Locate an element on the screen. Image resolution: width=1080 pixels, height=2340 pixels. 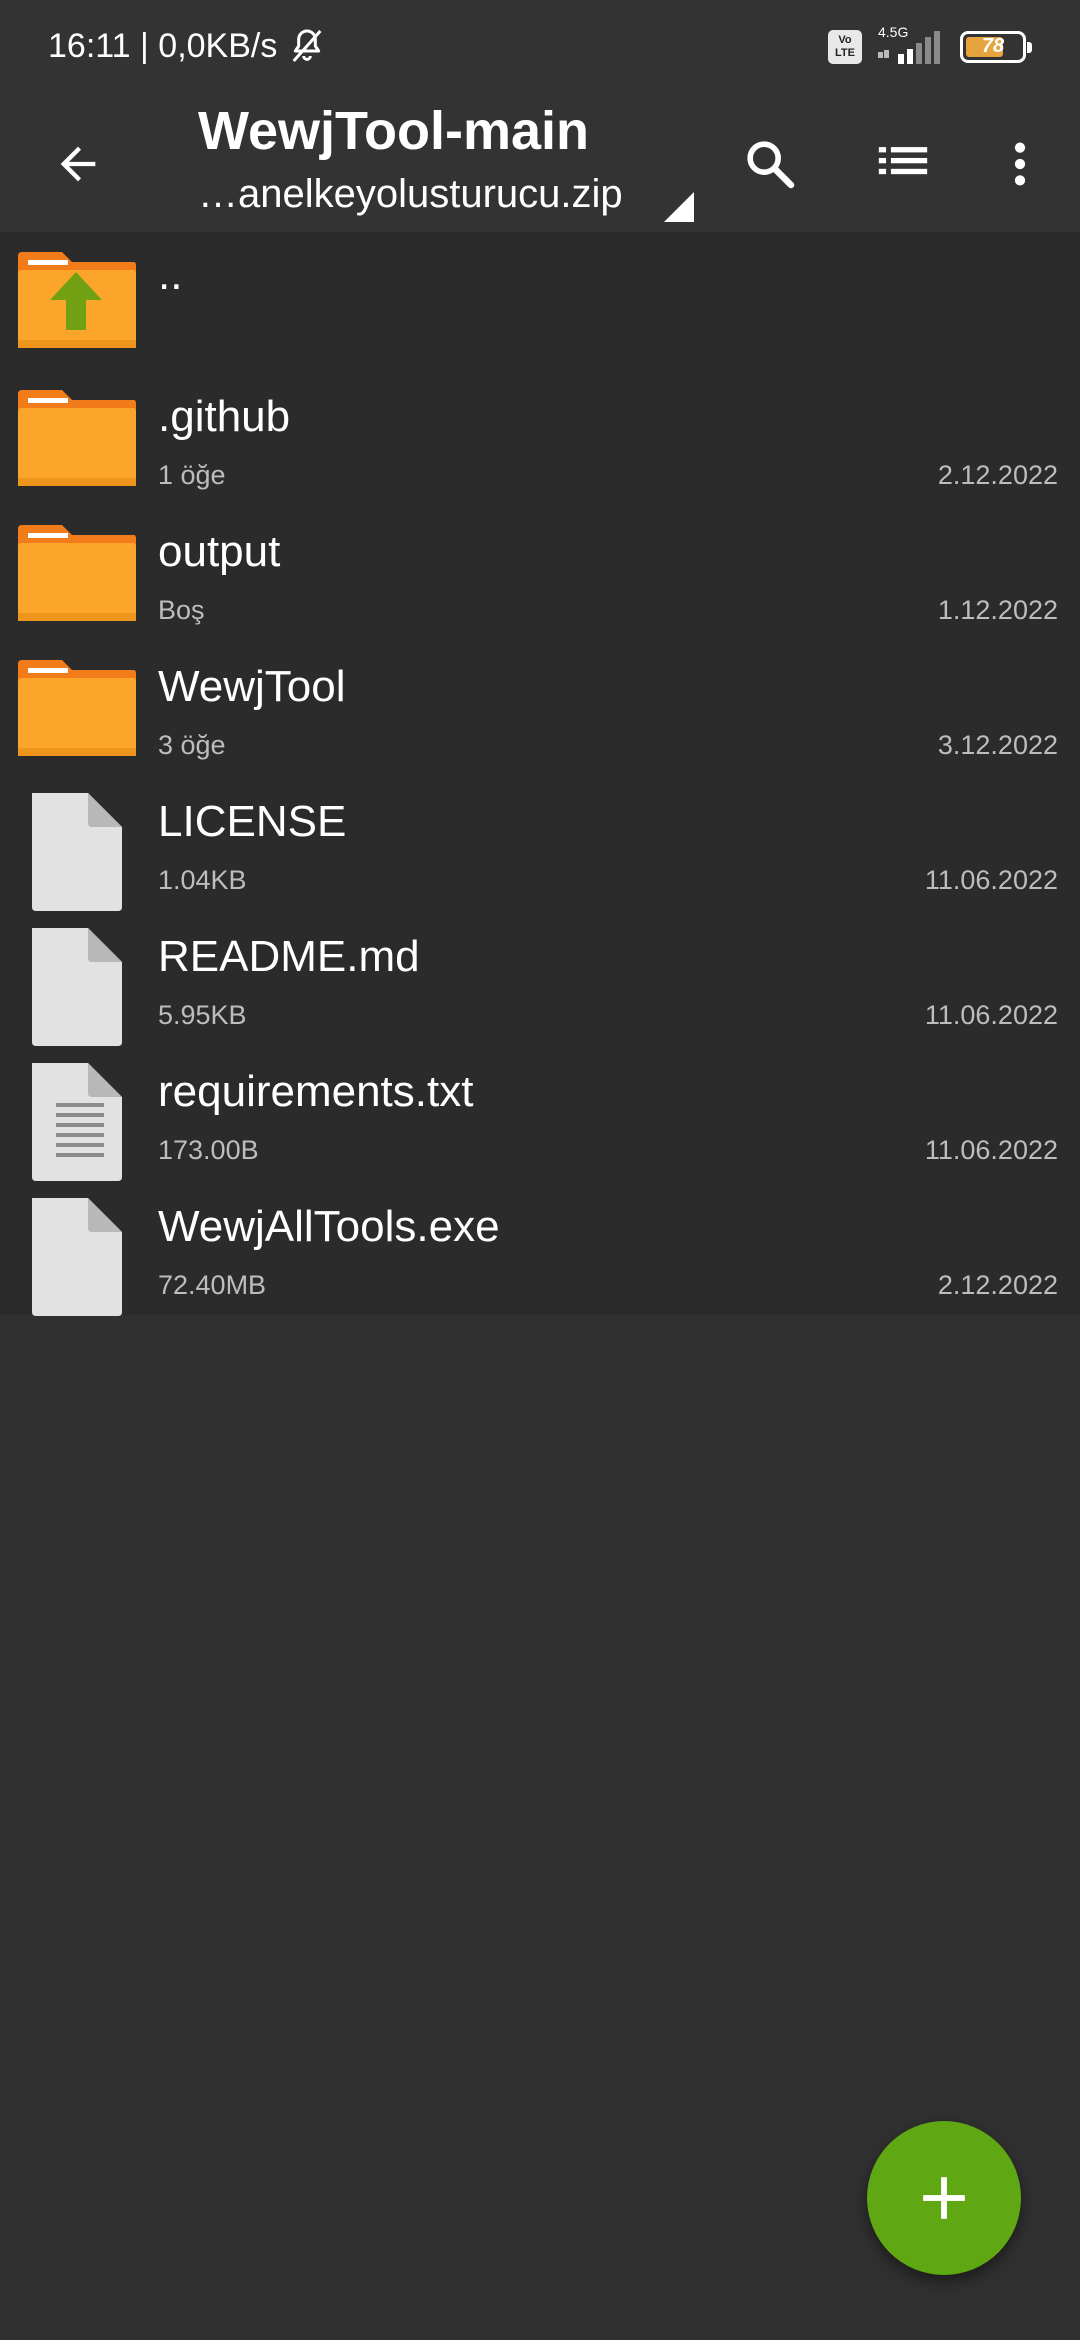
file-date: 1.12.2022 is located at coordinates (997, 610).